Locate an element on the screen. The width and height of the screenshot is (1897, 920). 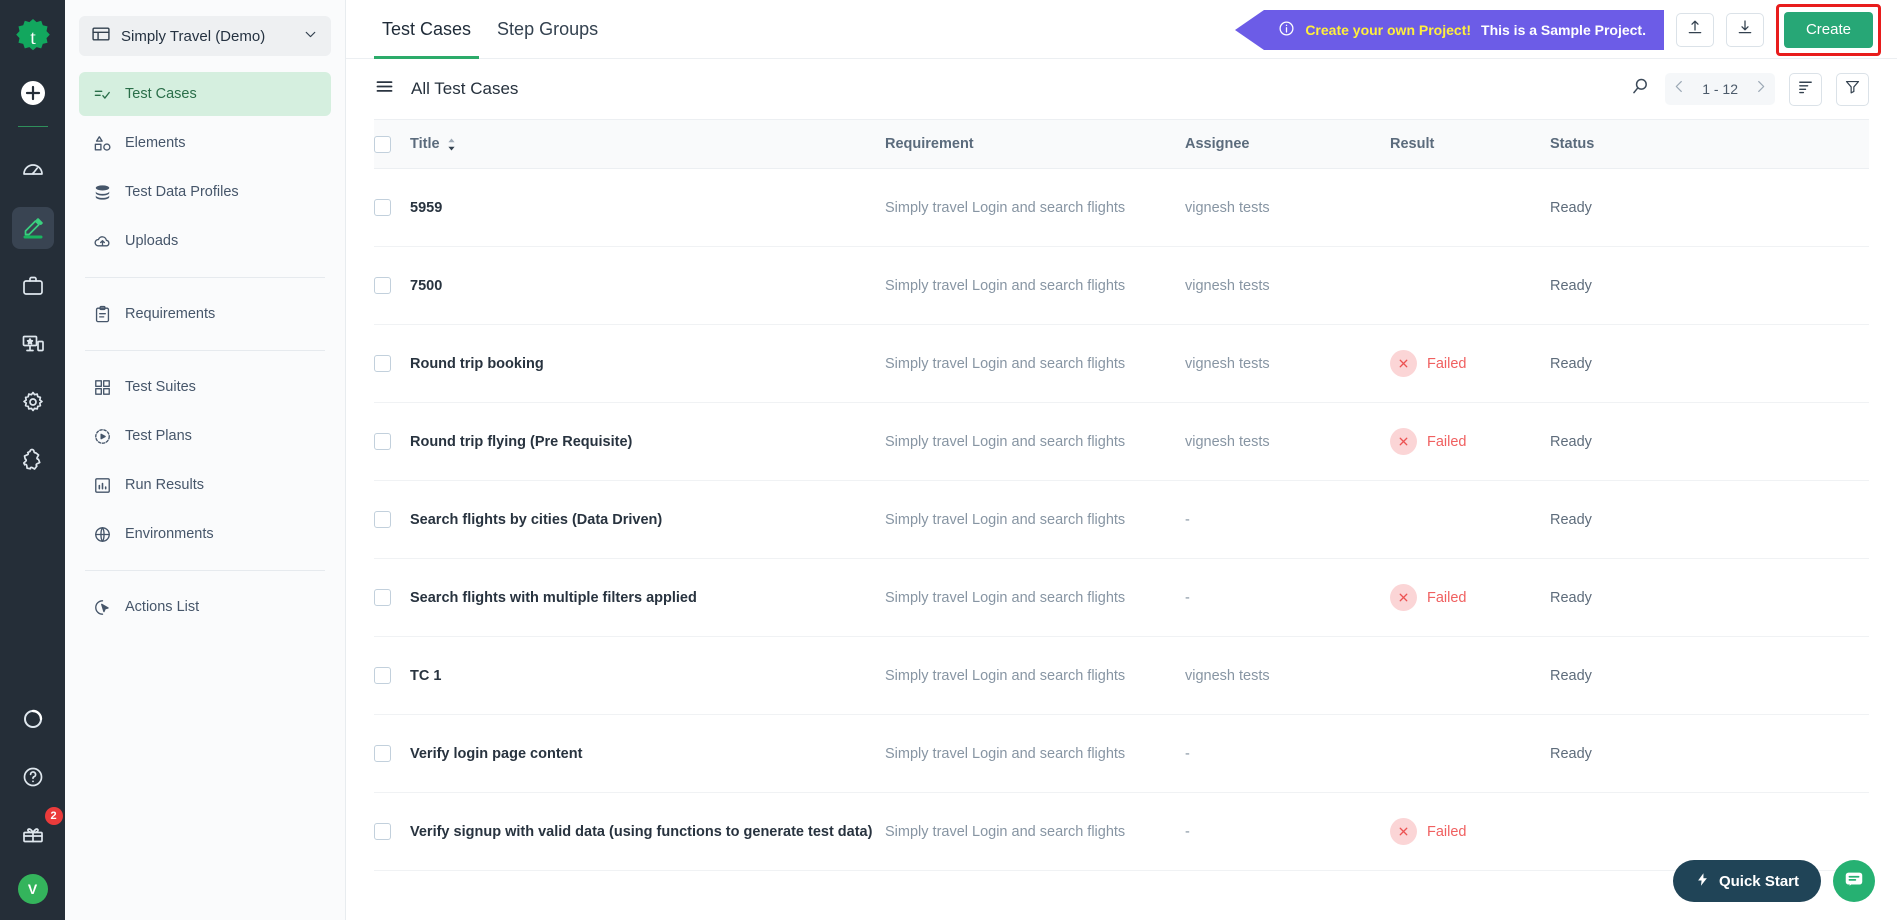
column-title: Title is located at coordinates (647, 144).